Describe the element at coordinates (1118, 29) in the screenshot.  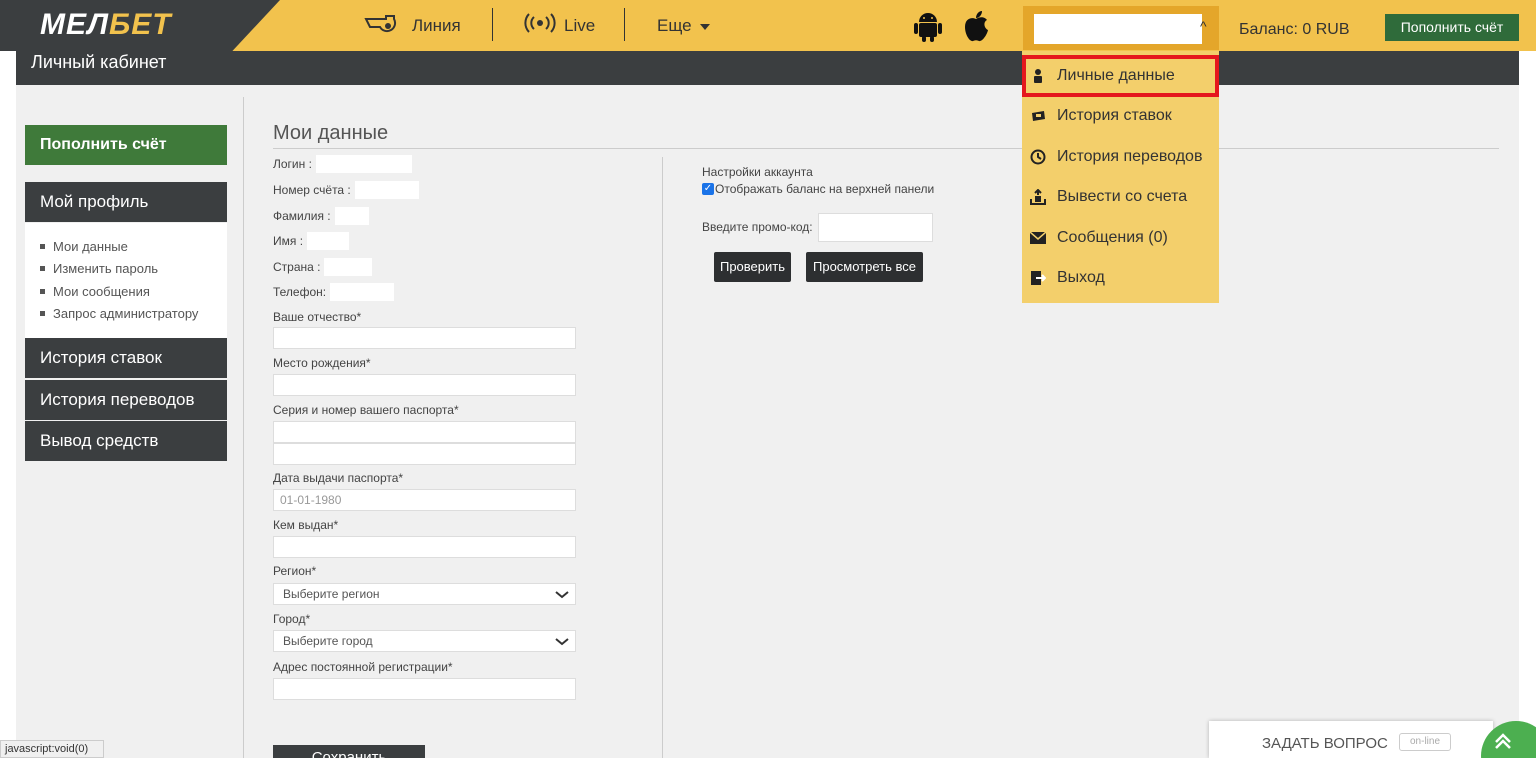
I see `account-field` at that location.